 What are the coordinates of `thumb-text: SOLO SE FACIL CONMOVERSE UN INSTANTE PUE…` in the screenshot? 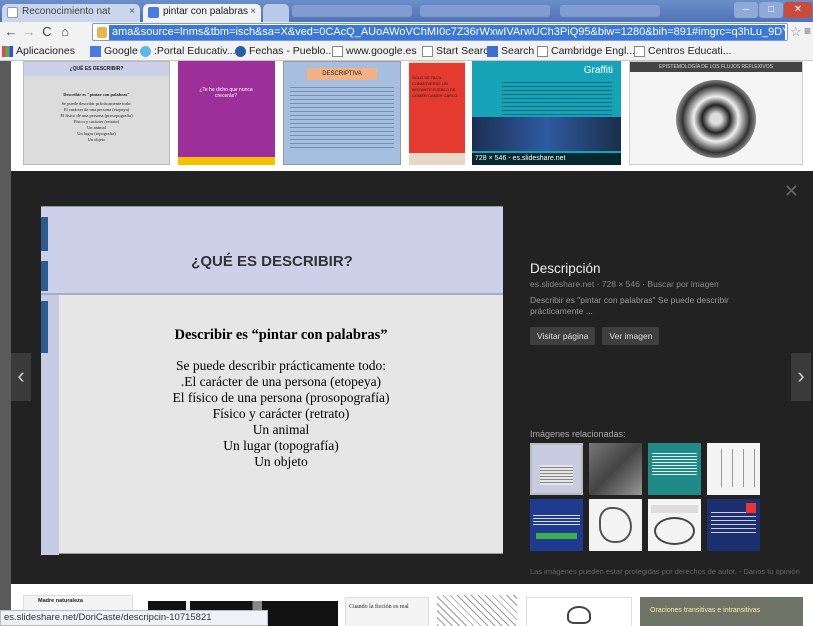 It's located at (435, 86).